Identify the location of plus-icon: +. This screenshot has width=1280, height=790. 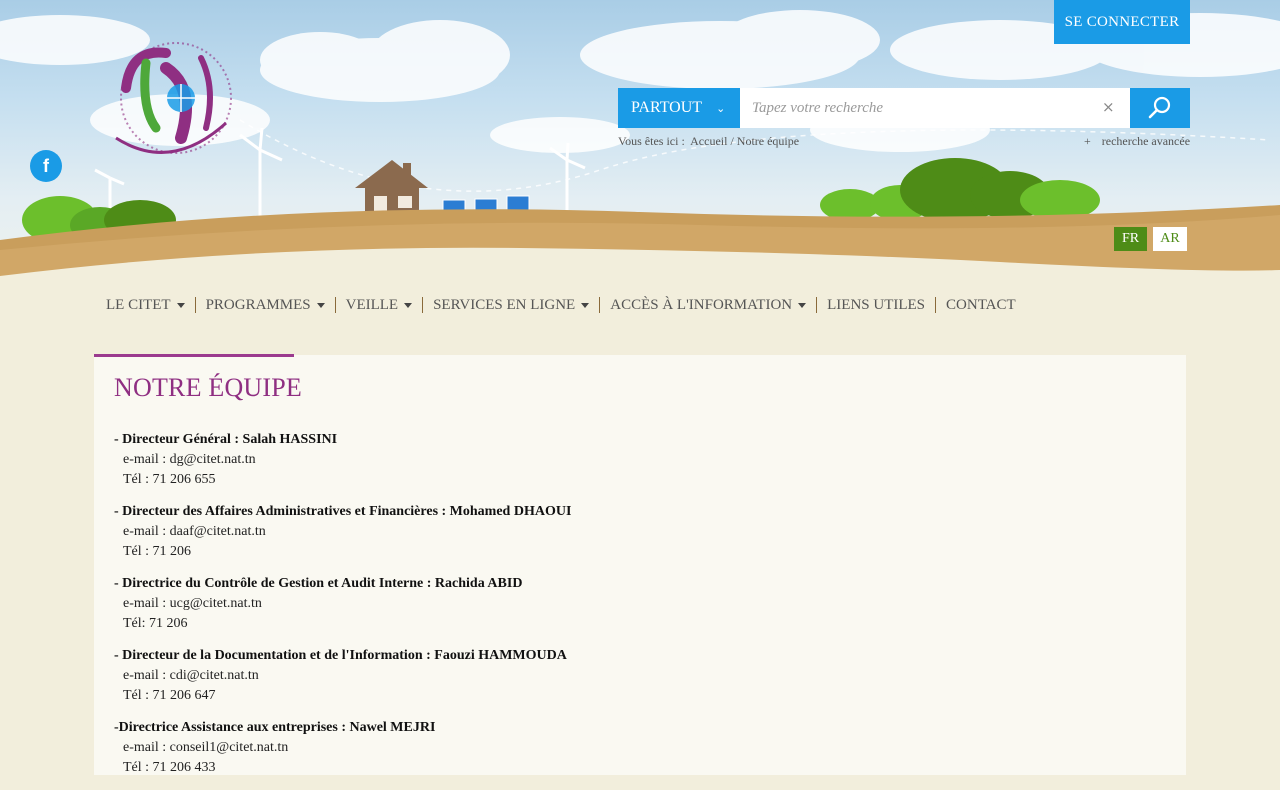
(1087, 141).